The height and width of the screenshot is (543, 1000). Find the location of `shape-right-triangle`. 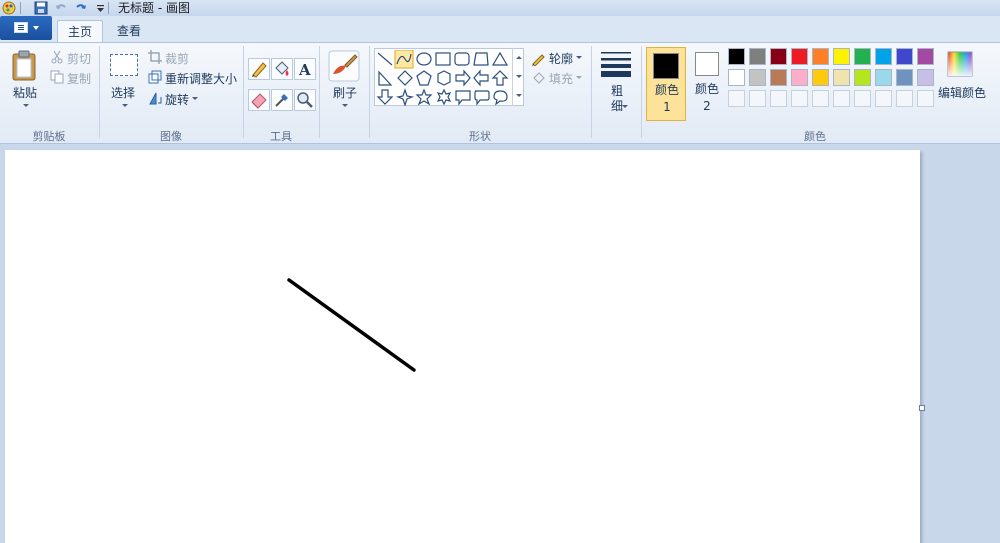

shape-right-triangle is located at coordinates (385, 78).